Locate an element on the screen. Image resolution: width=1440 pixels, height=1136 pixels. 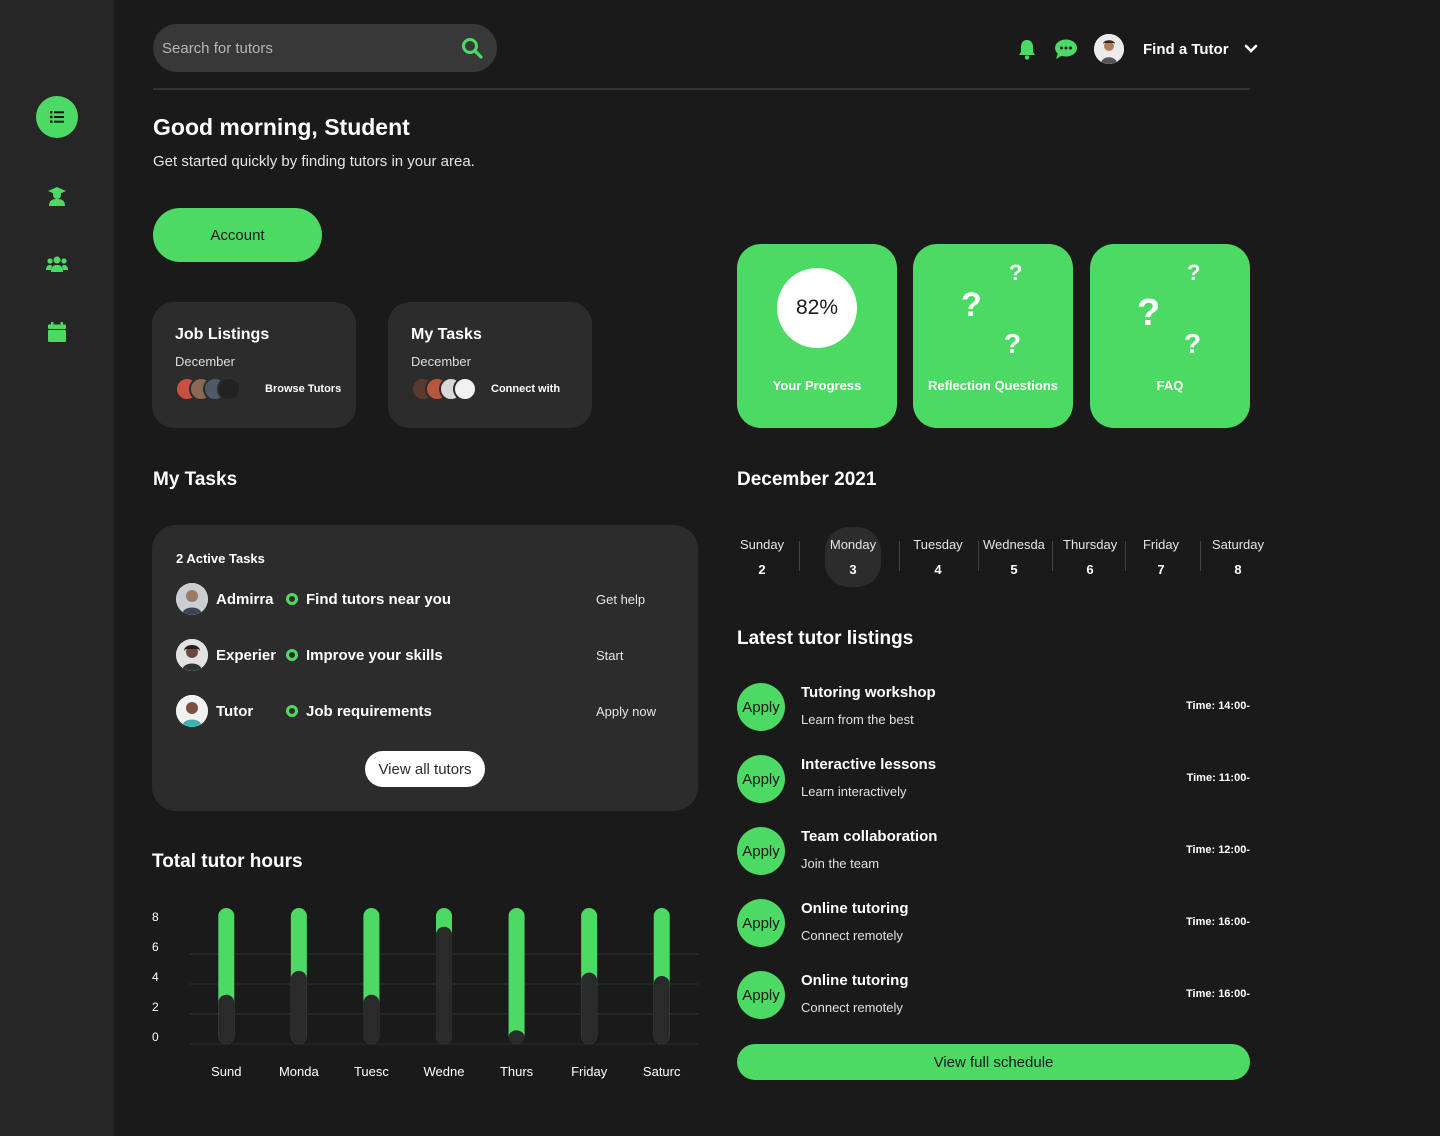
account-button: Account is located at coordinates (237, 235).